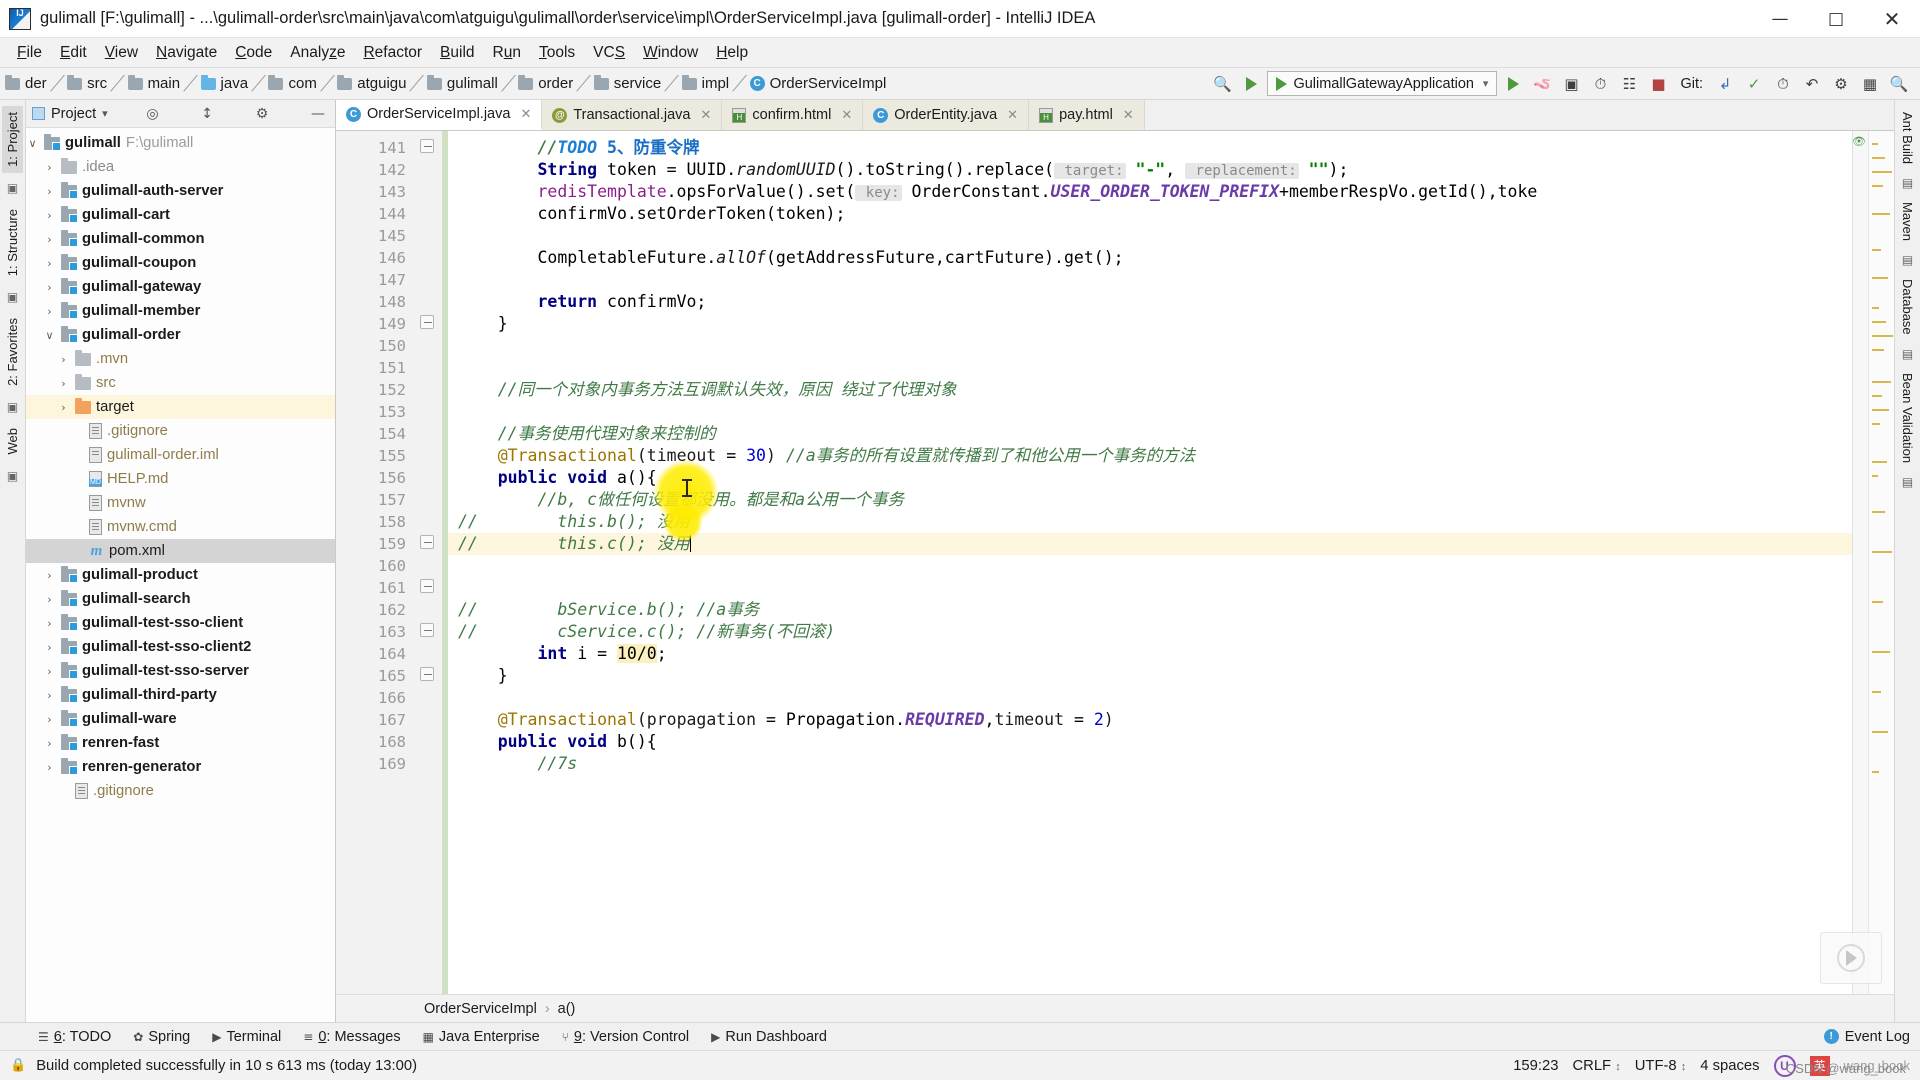 The image size is (1920, 1080). What do you see at coordinates (1382, 83) in the screenshot?
I see `run-configuration-selector: GulimallGatewayApplication ▾` at bounding box center [1382, 83].